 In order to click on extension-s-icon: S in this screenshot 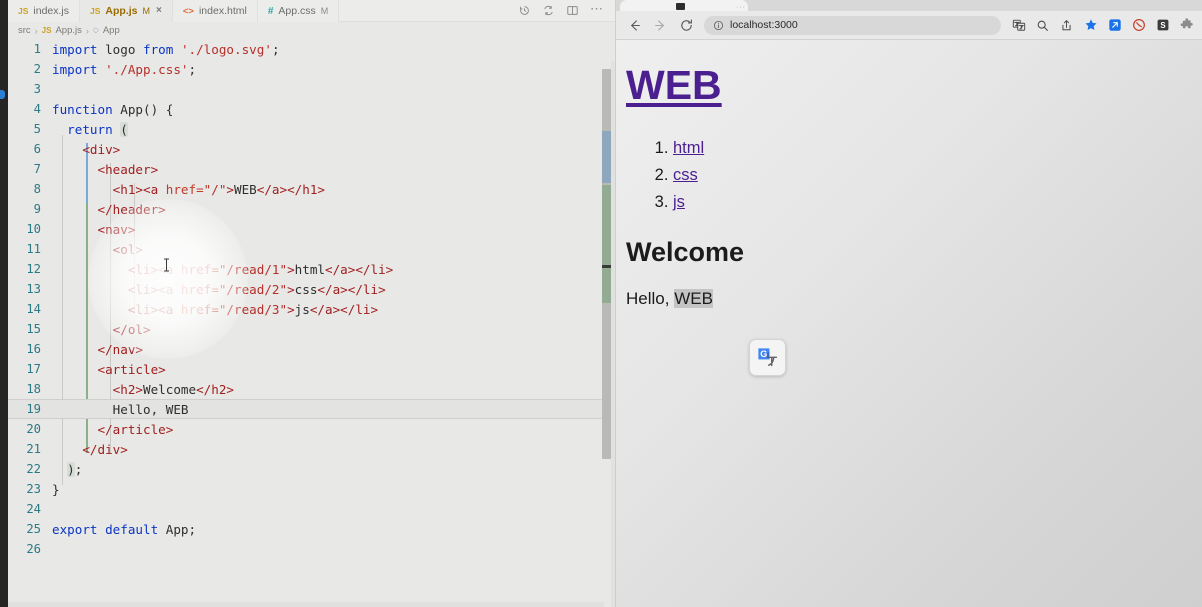, I will do `click(1162, 25)`.